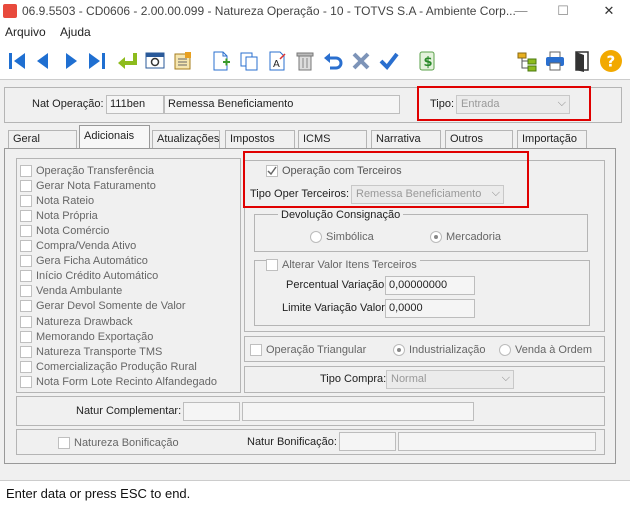 This screenshot has height=507, width=630. I want to click on limite-field: 0,0000, so click(430, 308).